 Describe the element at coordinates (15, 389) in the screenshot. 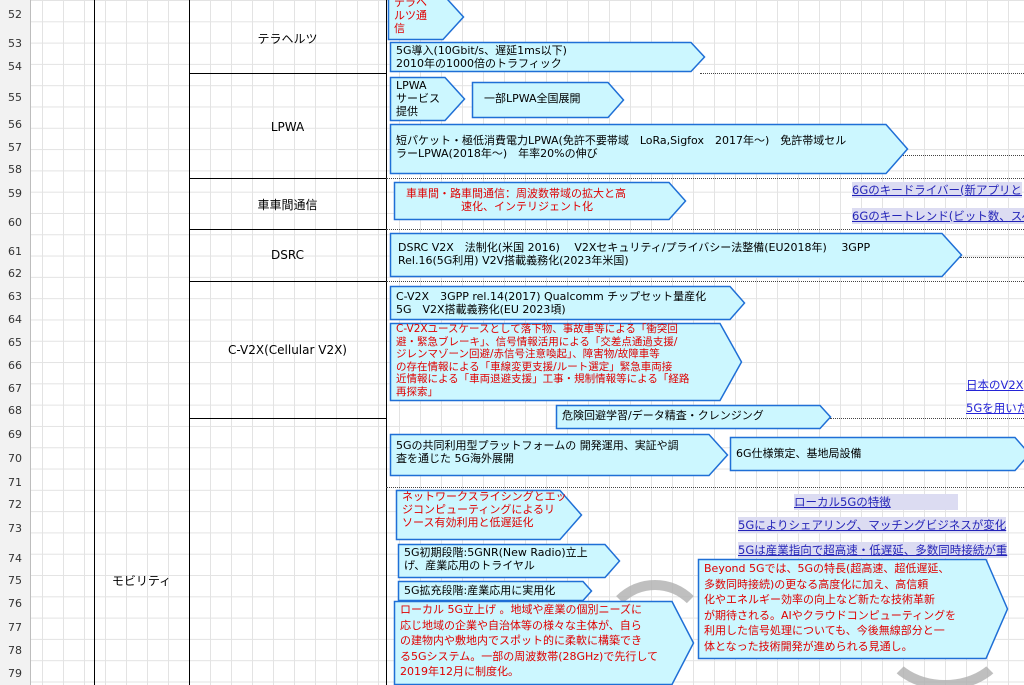

I see `row-number: 67` at that location.